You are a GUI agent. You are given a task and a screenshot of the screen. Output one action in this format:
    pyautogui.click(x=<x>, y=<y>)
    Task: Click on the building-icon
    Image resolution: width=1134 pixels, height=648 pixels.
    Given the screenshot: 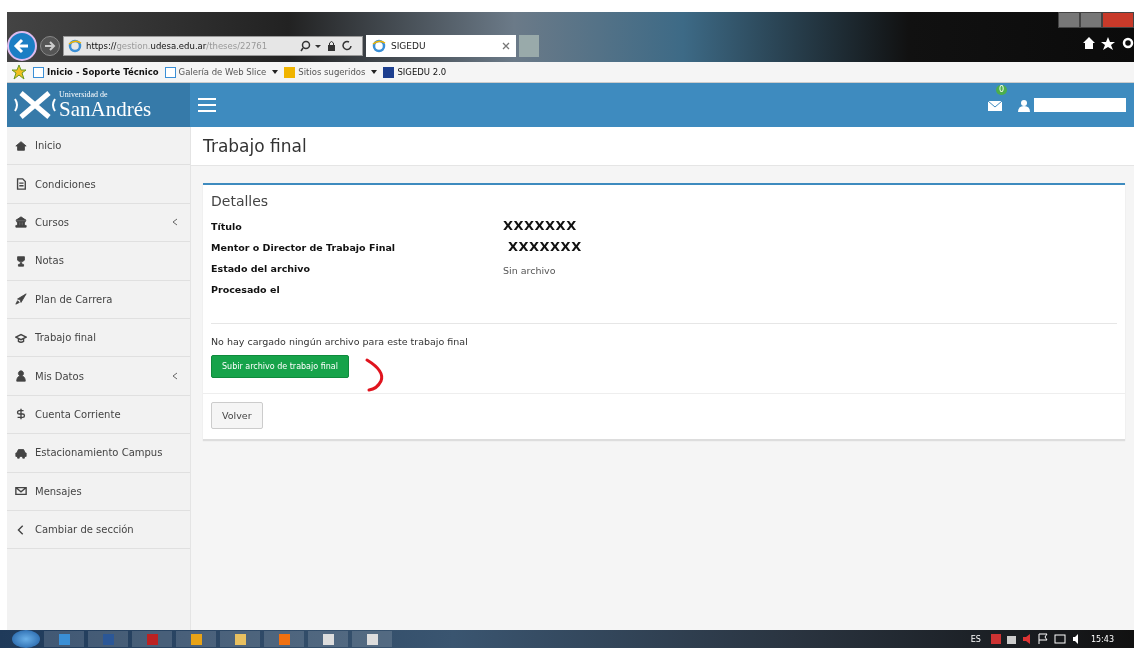 What is the action you would take?
    pyautogui.click(x=21, y=222)
    